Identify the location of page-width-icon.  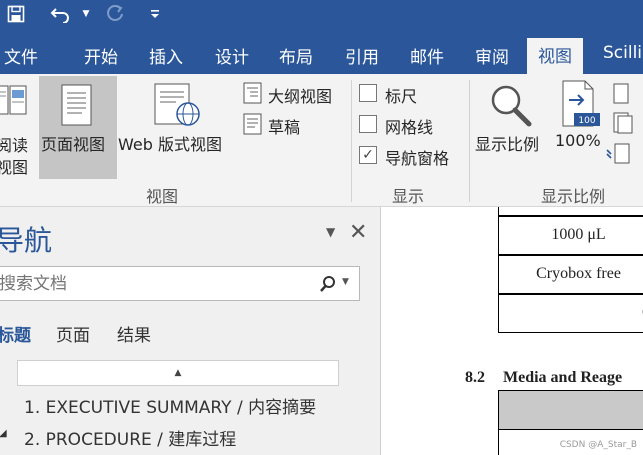
(621, 154).